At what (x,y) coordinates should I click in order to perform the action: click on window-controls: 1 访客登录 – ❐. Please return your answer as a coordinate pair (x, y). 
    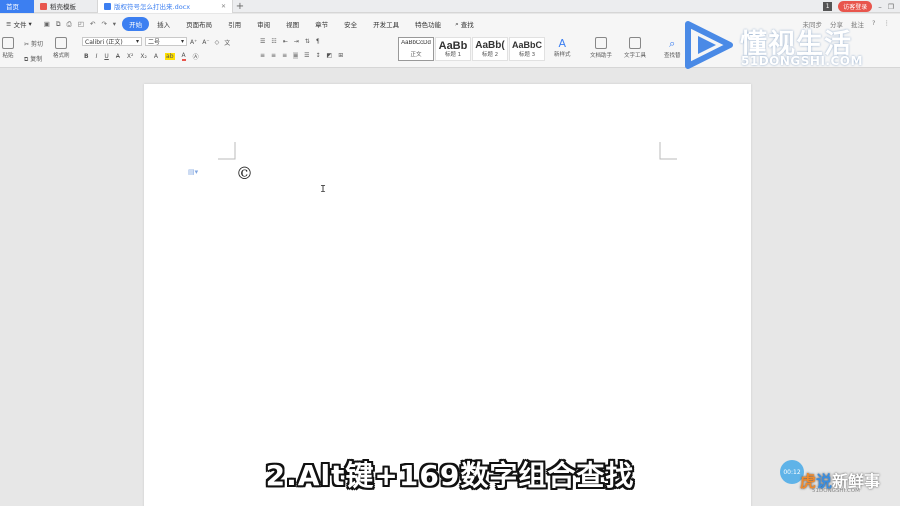
    Looking at the image, I should click on (861, 6).